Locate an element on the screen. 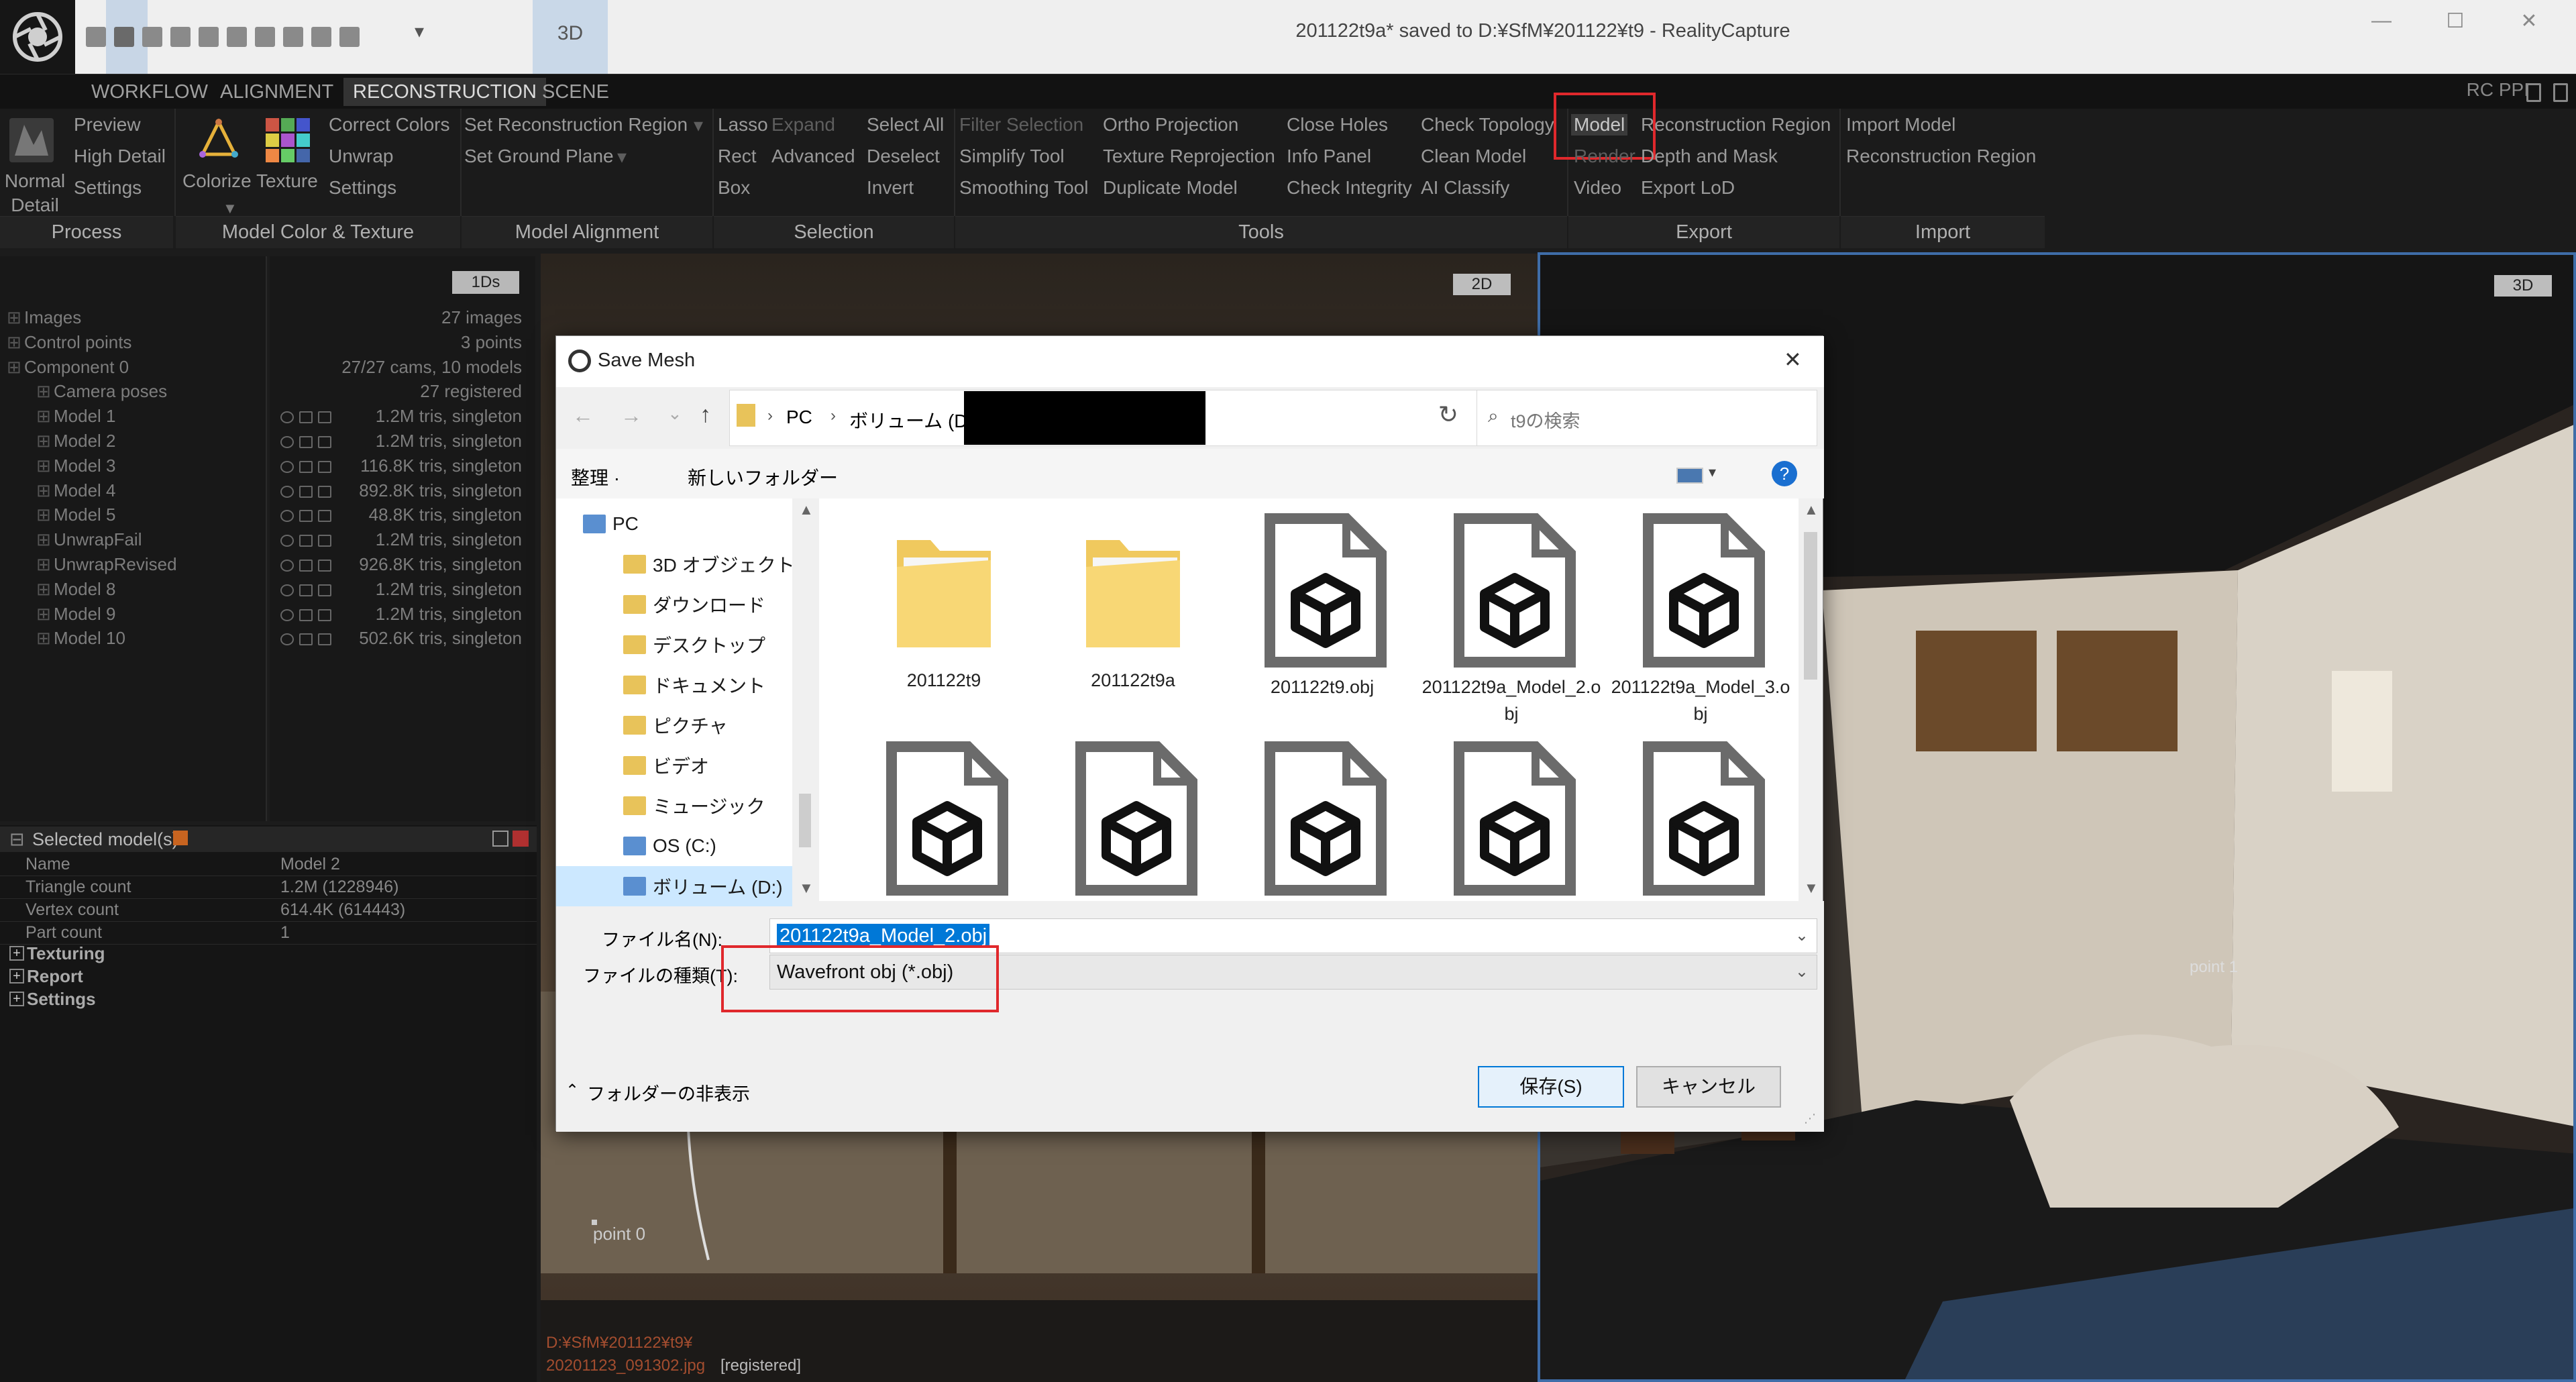  file-tile: 201122t9a is located at coordinates (1133, 620).